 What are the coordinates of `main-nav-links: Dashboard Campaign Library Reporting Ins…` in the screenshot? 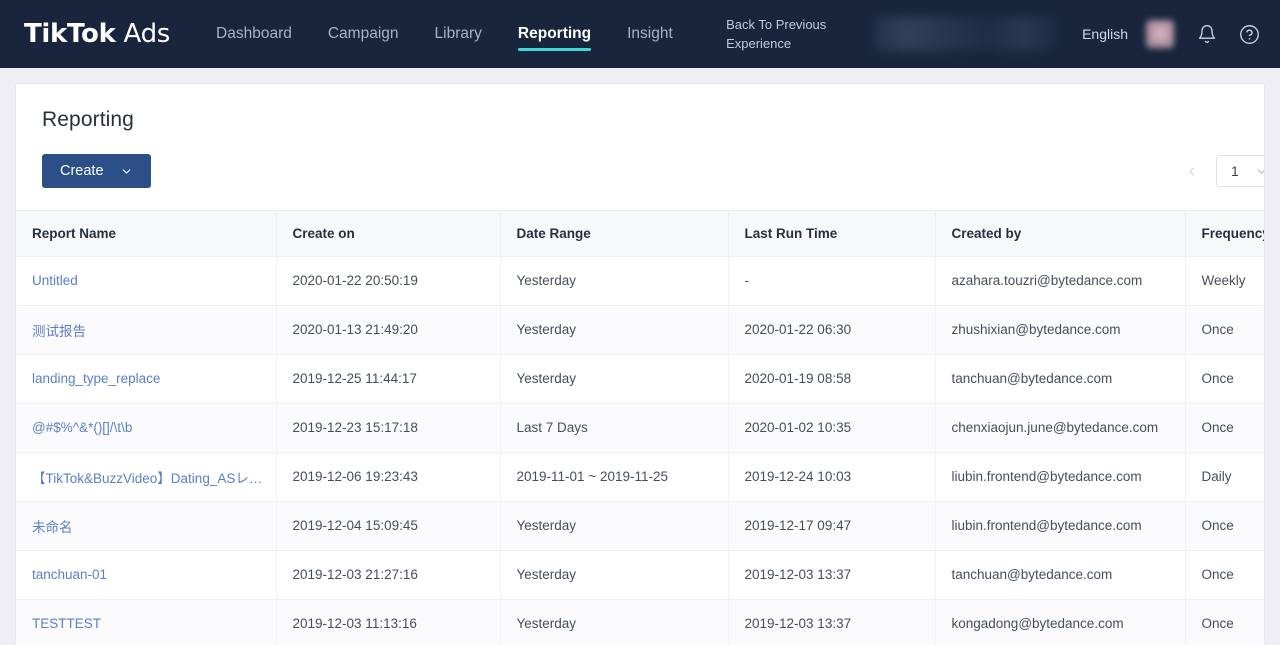 It's located at (444, 34).